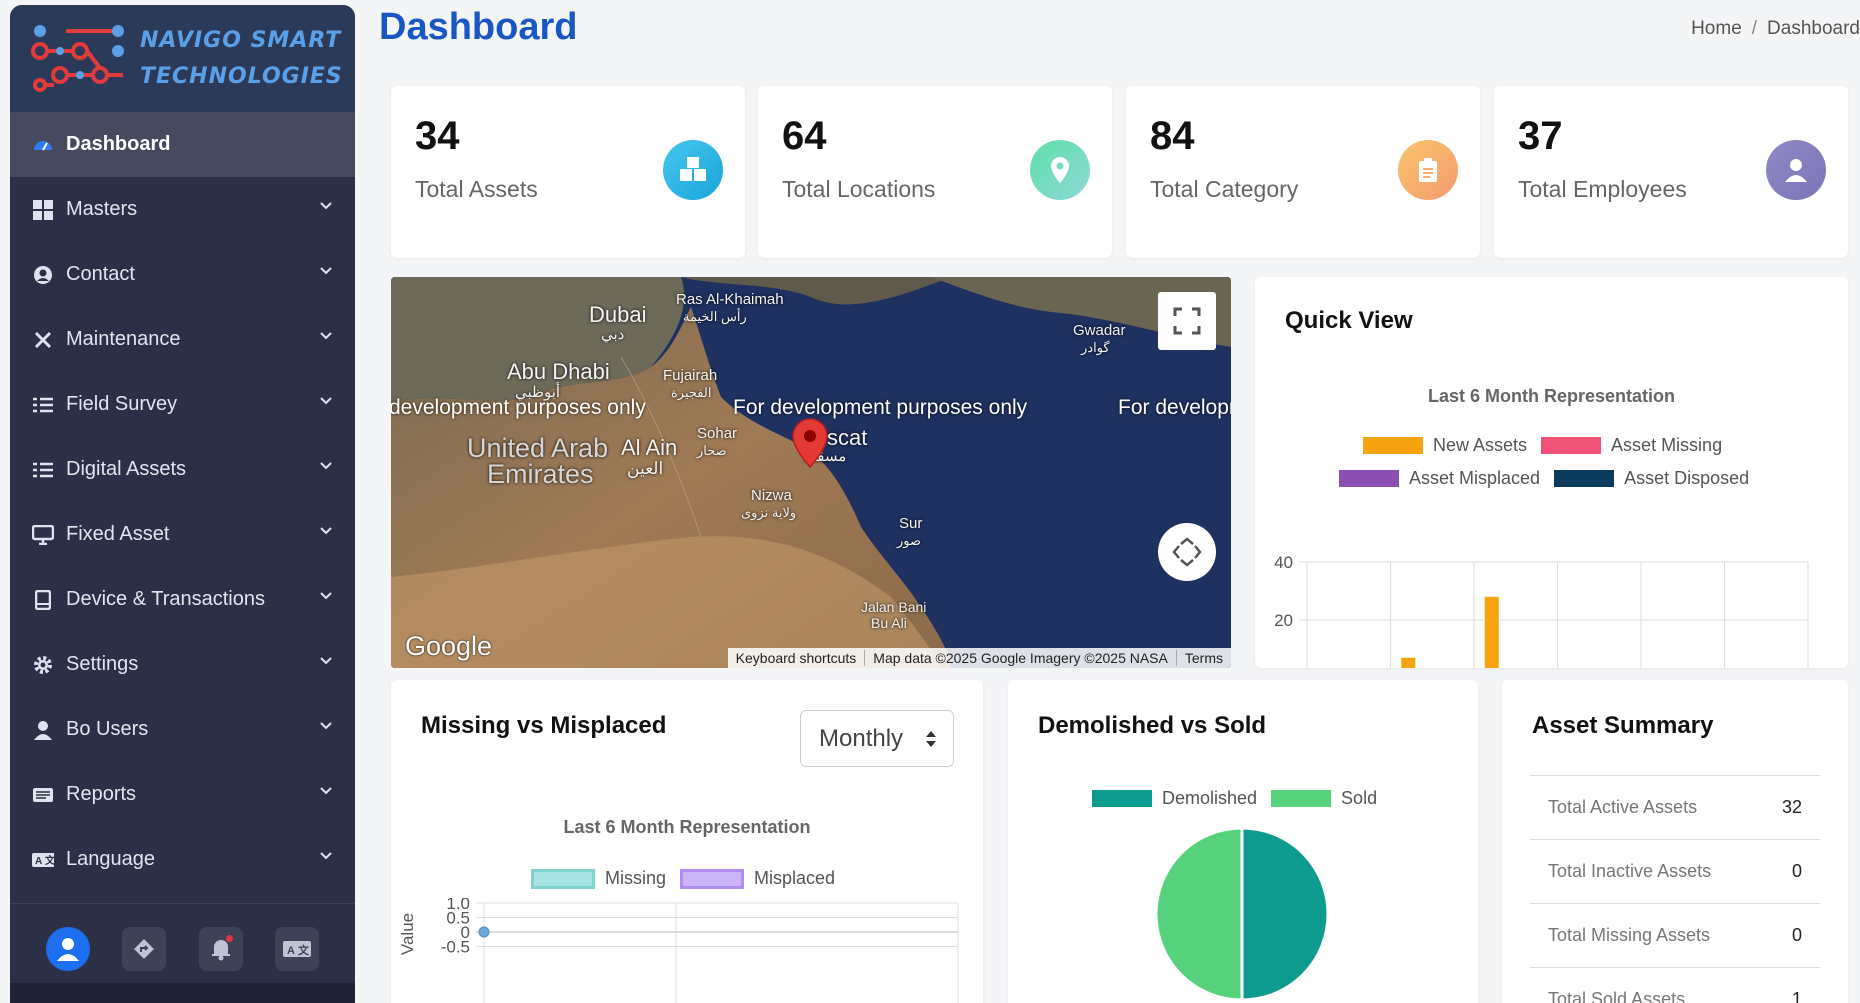 This screenshot has width=1860, height=1003. Describe the element at coordinates (182, 664) in the screenshot. I see `sidebar-item-settings: Settings` at that location.